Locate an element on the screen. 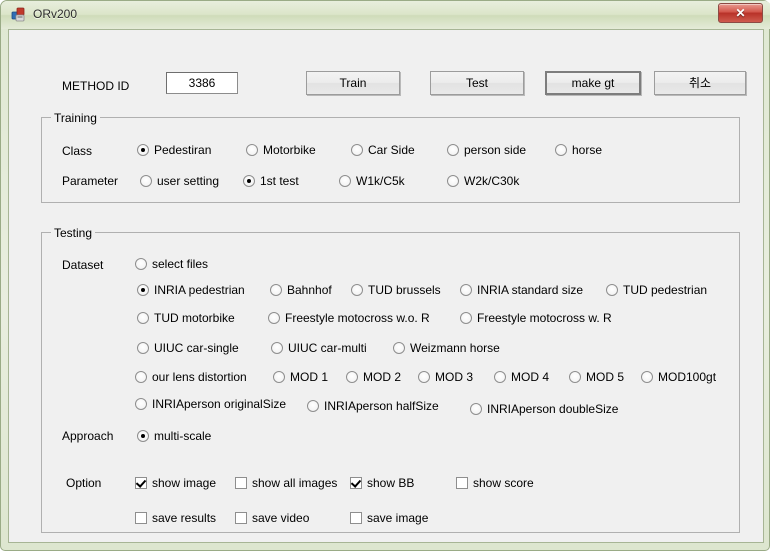 The height and width of the screenshot is (551, 770). radio-label: UIUC car-multi is located at coordinates (327, 348).